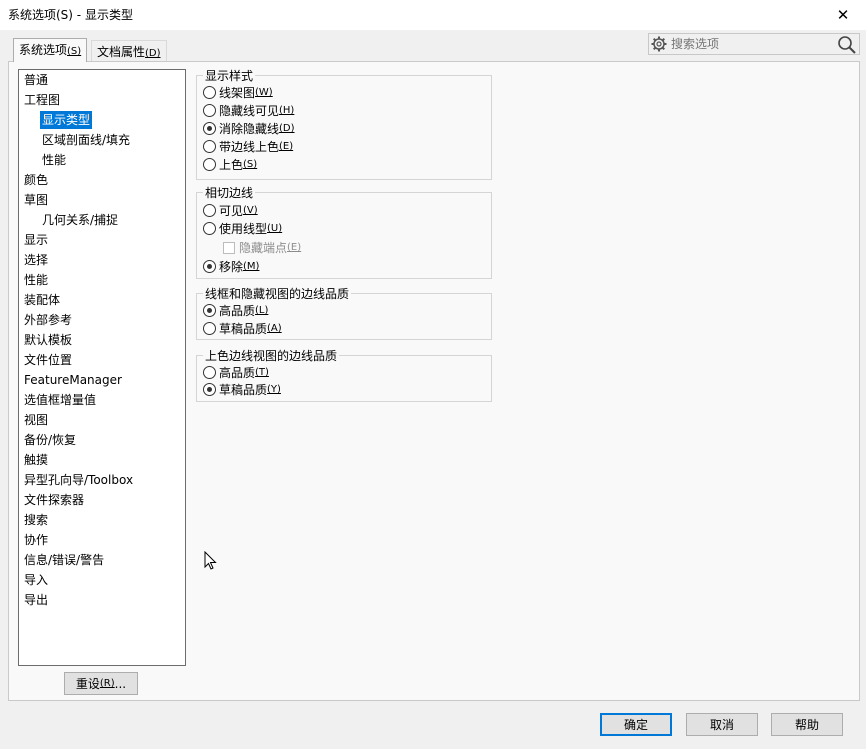 The image size is (866, 749). Describe the element at coordinates (36, 460) in the screenshot. I see `tree-item-touch: 触摸` at that location.